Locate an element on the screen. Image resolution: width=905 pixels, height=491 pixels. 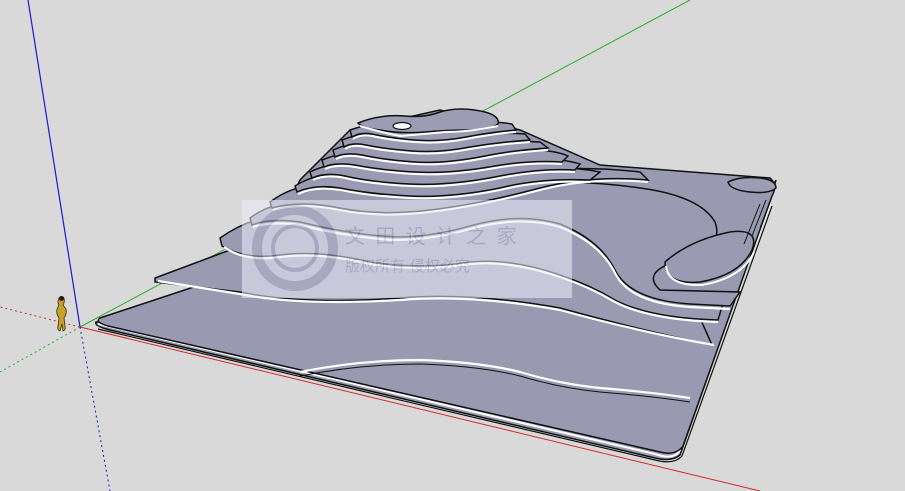
blue-axis-positive is located at coordinates (54, 164).